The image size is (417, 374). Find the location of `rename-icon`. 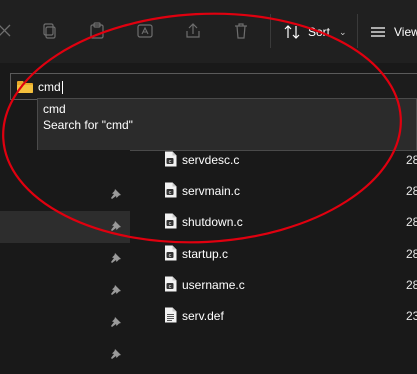

rename-icon is located at coordinates (145, 31).